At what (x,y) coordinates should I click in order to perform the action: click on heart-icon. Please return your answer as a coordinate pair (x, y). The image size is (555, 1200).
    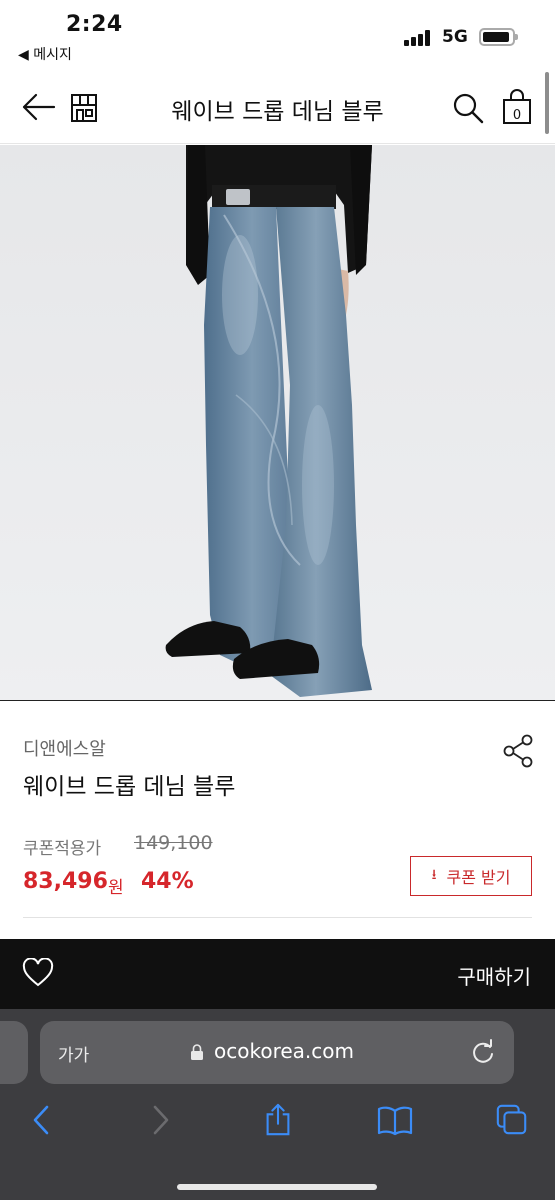
    Looking at the image, I should click on (38, 973).